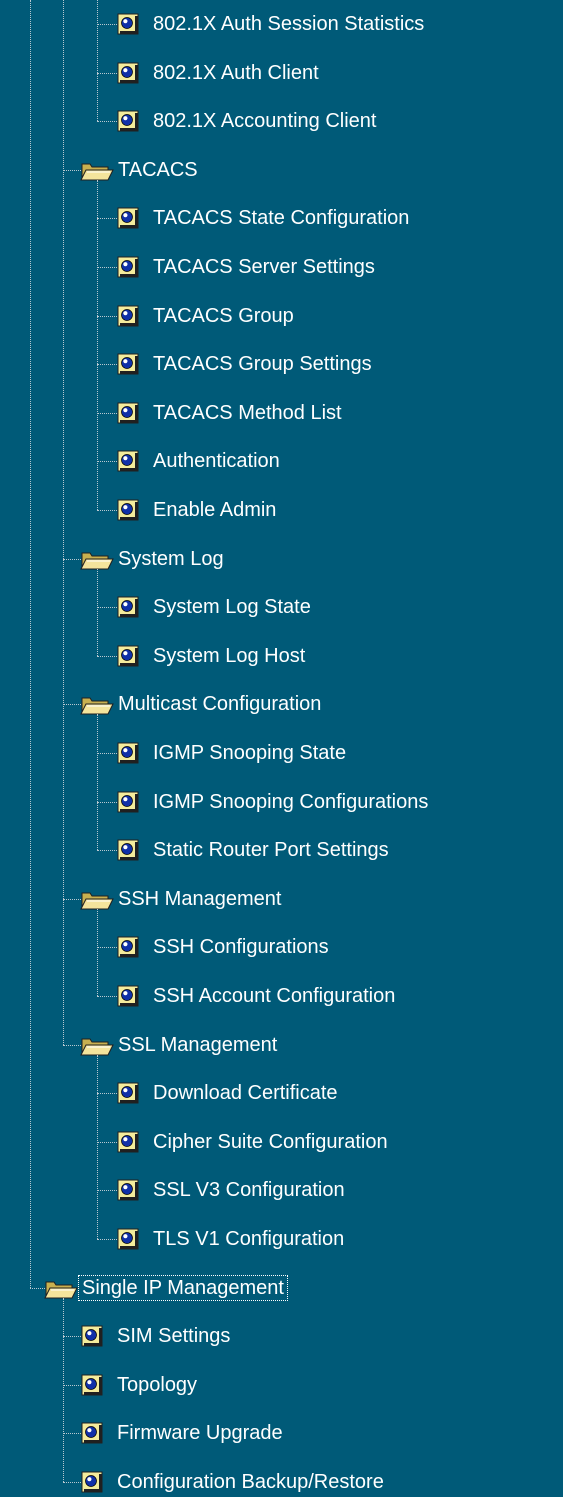 The height and width of the screenshot is (1497, 563). I want to click on tree-item-802-1x-accounting-client: 802.1X Accounting Client, so click(248, 121).